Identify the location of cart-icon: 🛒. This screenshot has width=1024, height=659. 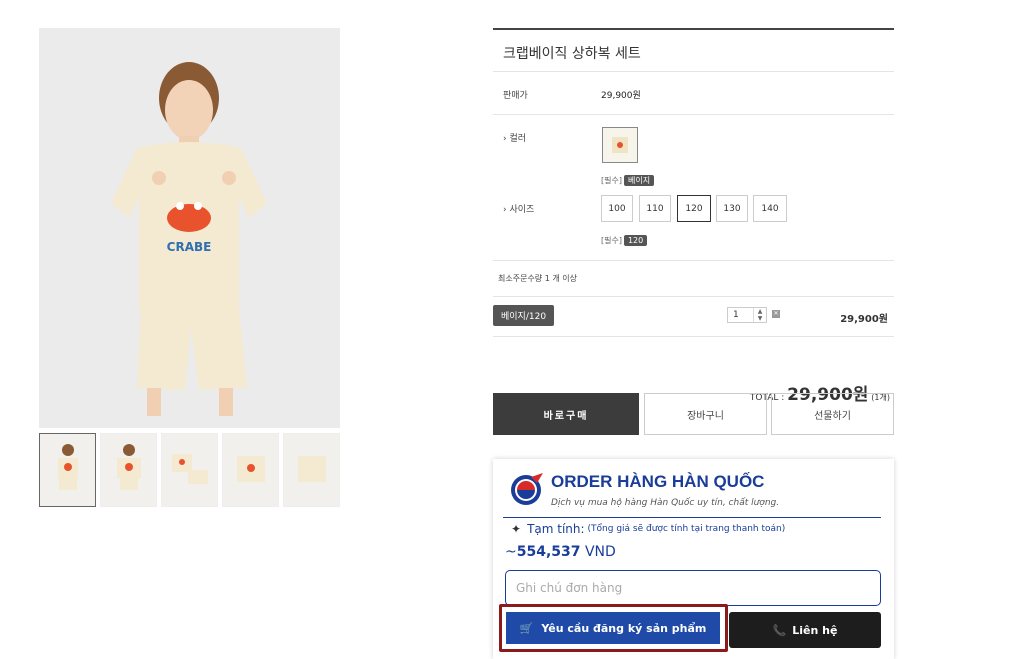
(526, 628).